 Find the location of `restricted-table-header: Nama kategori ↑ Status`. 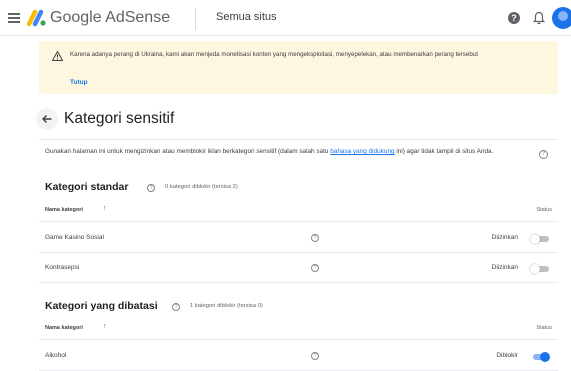

restricted-table-header: Nama kategori ↑ Status is located at coordinates (298, 329).